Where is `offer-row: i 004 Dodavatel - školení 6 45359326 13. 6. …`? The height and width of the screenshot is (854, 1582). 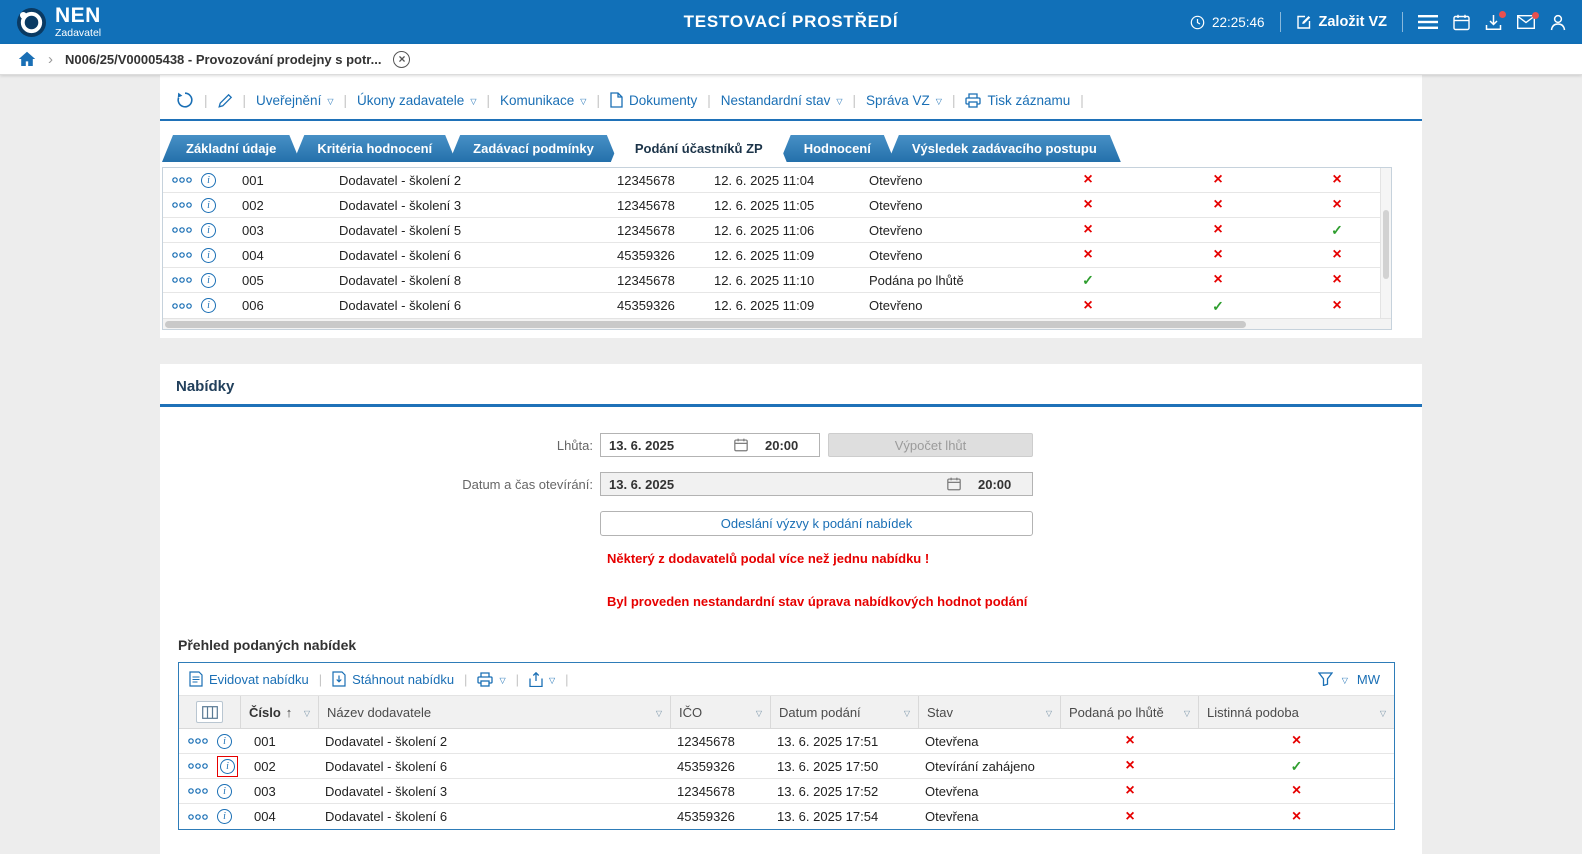
offer-row: i 004 Dodavatel - školení 6 45359326 13. 6. … is located at coordinates (786, 816).